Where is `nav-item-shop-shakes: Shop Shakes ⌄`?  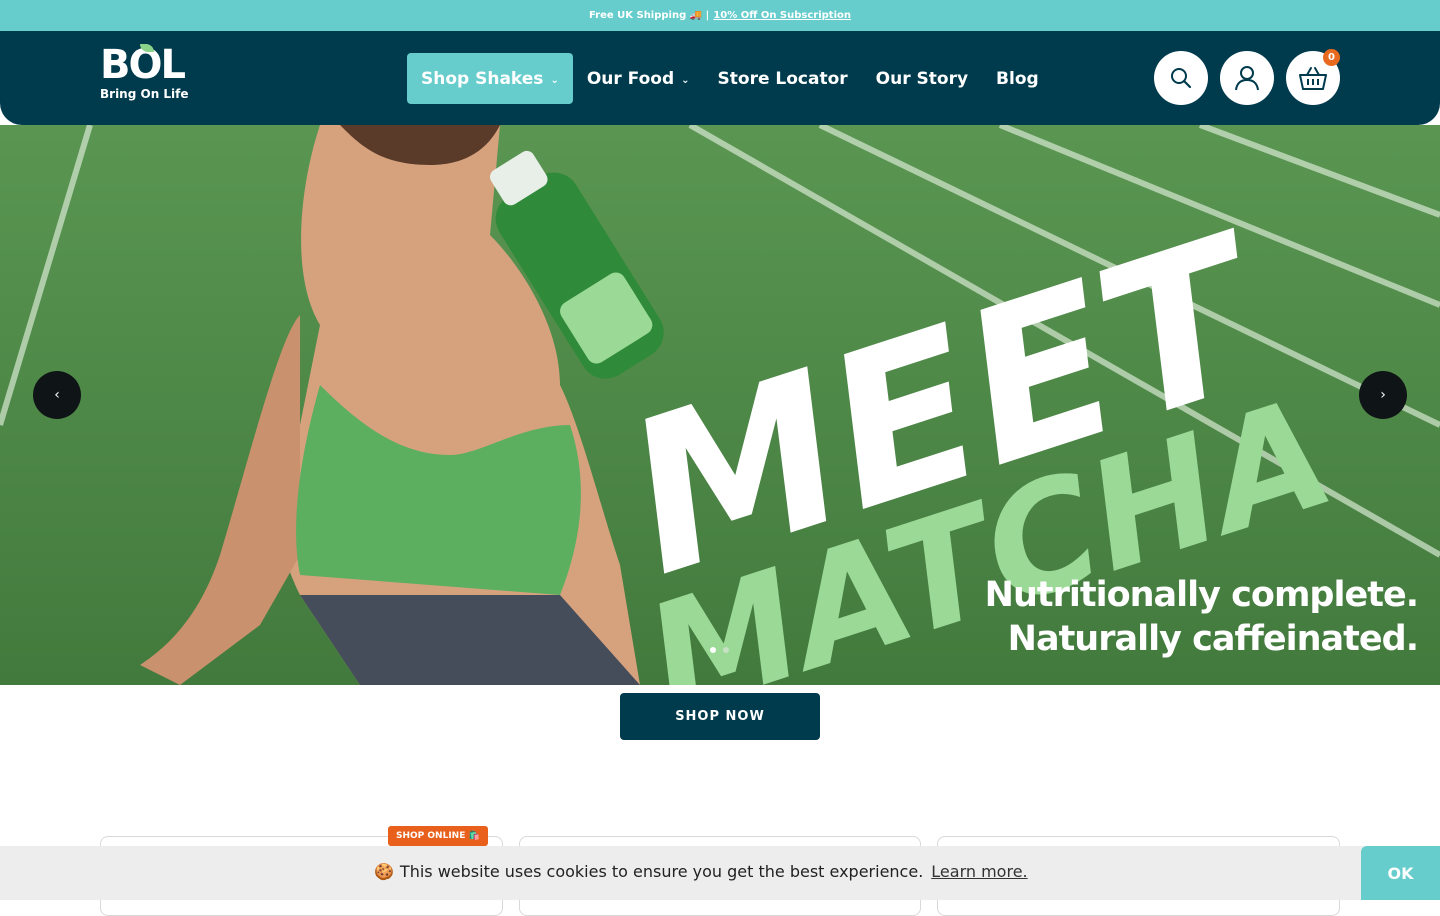
nav-item-shop-shakes: Shop Shakes ⌄ is located at coordinates (490, 78).